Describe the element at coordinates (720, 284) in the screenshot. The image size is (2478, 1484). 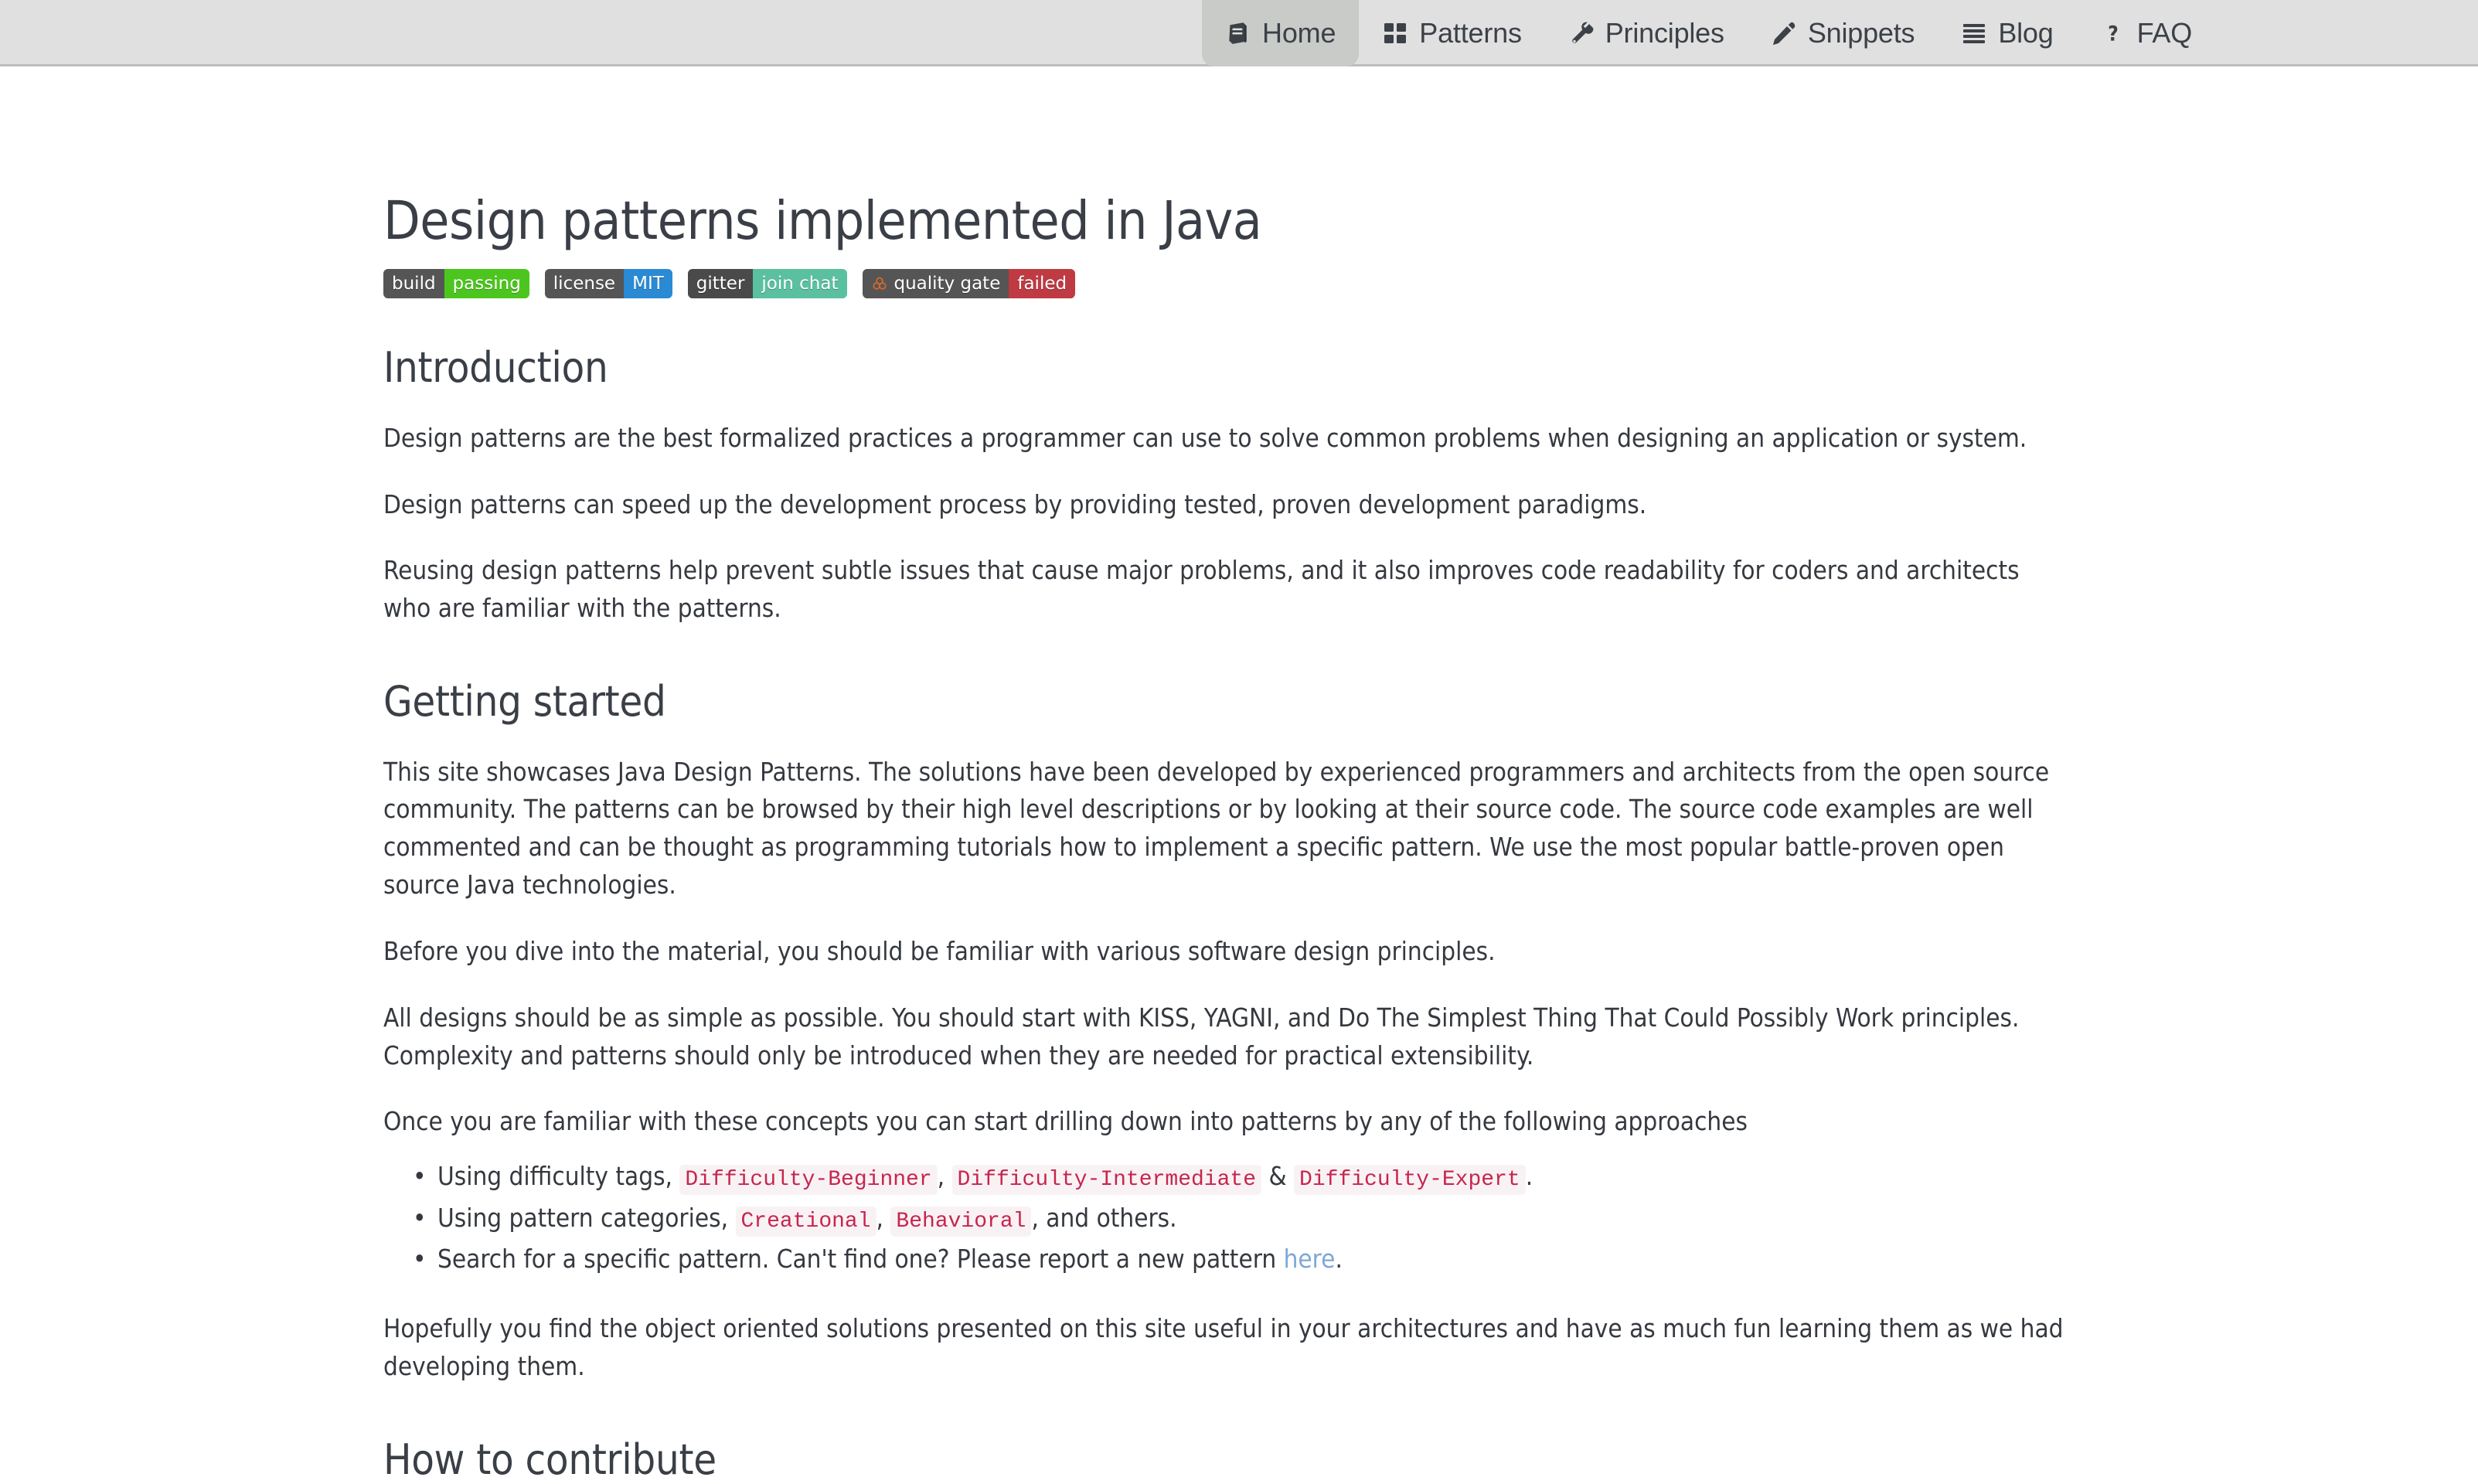
I see `badge-left-label: gitter` at that location.